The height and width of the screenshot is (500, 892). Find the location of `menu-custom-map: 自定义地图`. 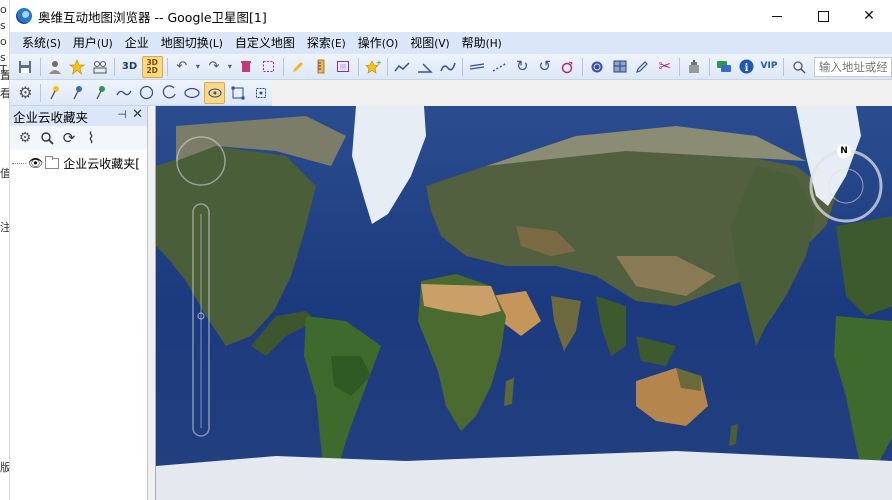

menu-custom-map: 自定义地图 is located at coordinates (265, 43).